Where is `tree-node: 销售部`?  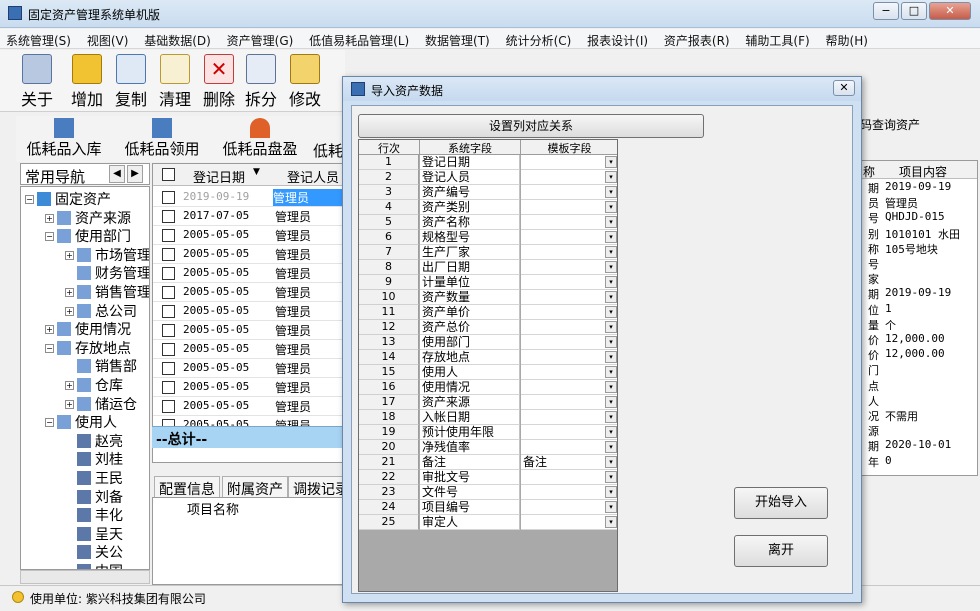
tree-node: 销售部 is located at coordinates (101, 365).